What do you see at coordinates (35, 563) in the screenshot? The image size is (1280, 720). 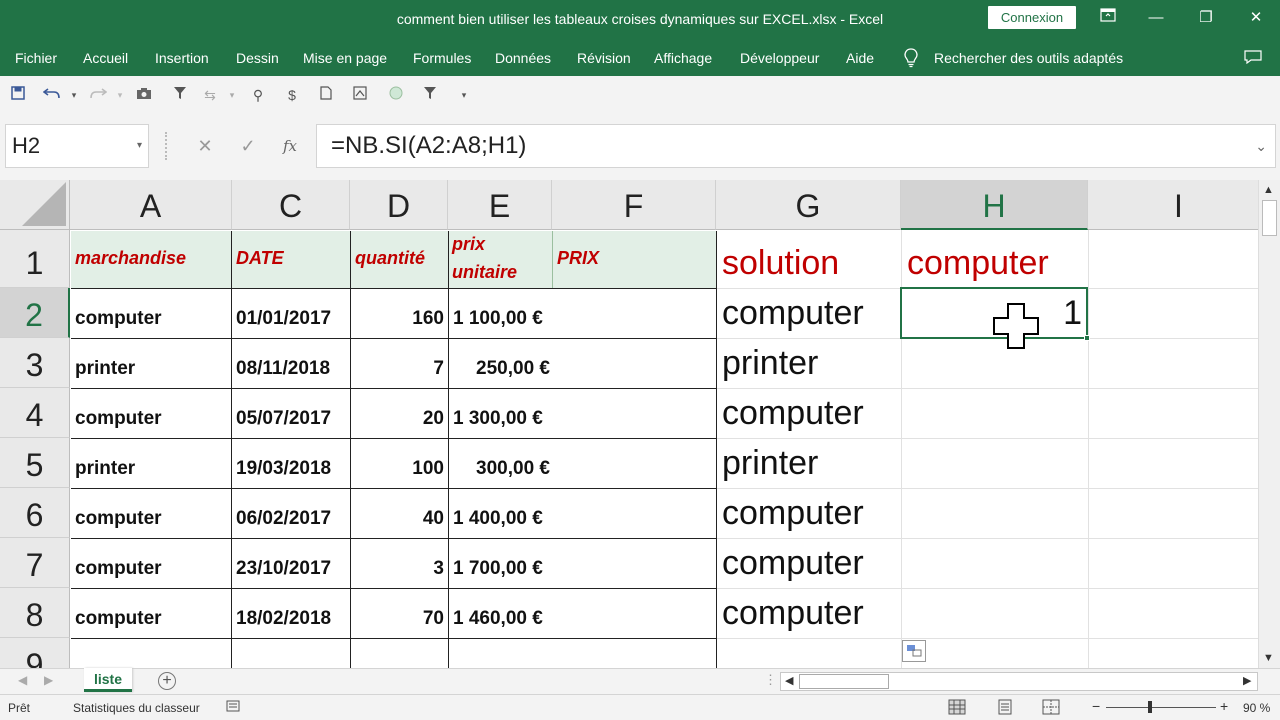 I see `row-header-7: 7` at bounding box center [35, 563].